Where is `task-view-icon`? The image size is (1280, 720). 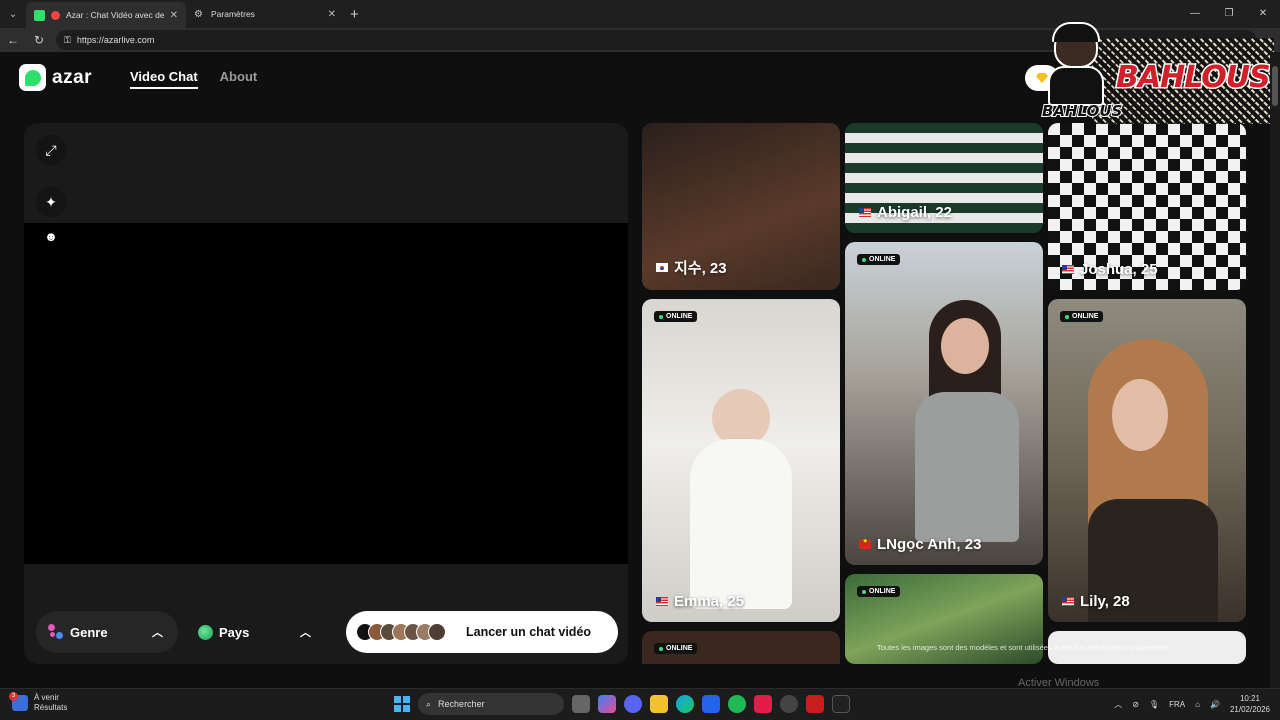 task-view-icon is located at coordinates (581, 704).